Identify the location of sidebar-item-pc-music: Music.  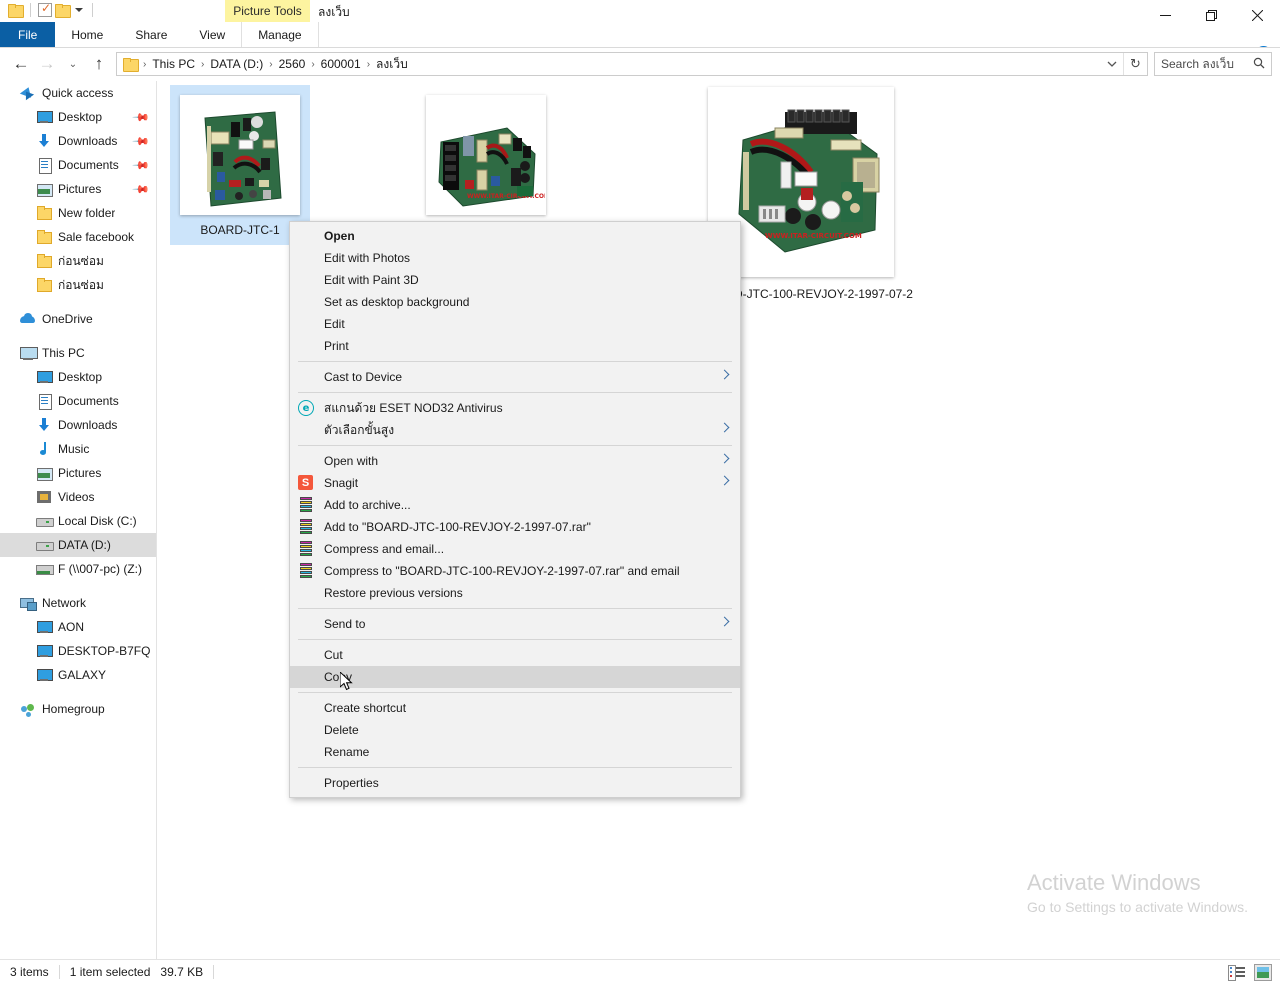
(78, 449).